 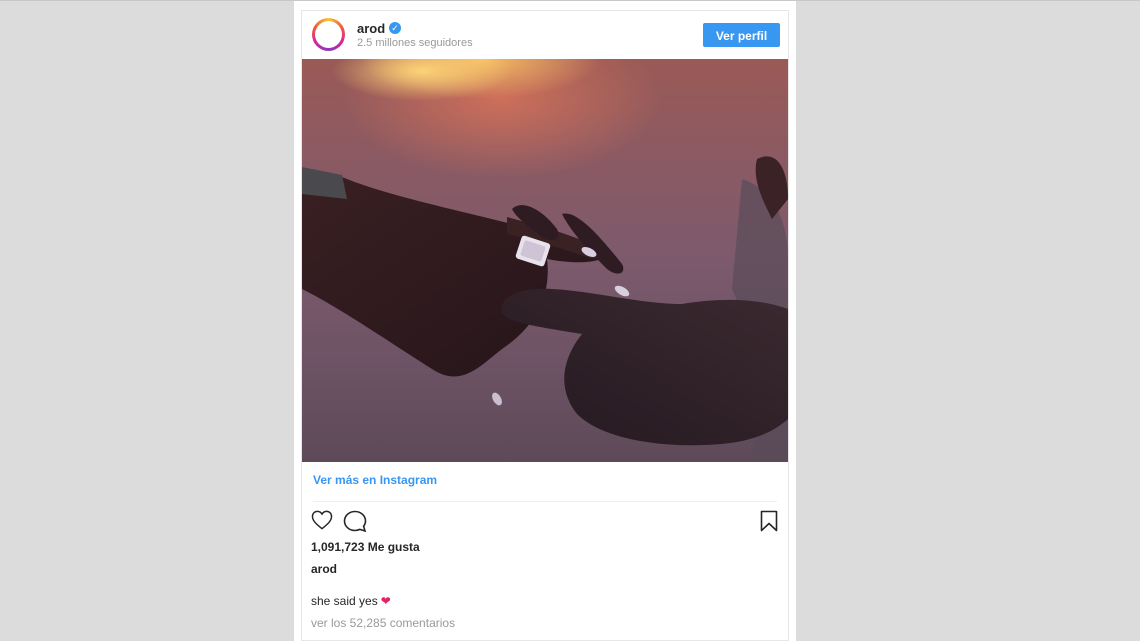 I want to click on red-heart-icon: ❤, so click(x=385, y=601).